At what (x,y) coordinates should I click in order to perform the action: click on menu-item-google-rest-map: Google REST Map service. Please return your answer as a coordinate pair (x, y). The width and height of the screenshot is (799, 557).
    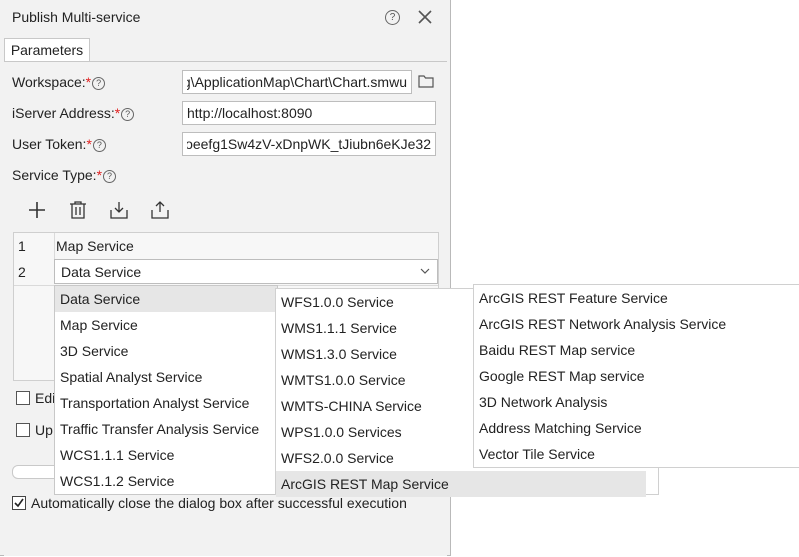
    Looking at the image, I should click on (636, 376).